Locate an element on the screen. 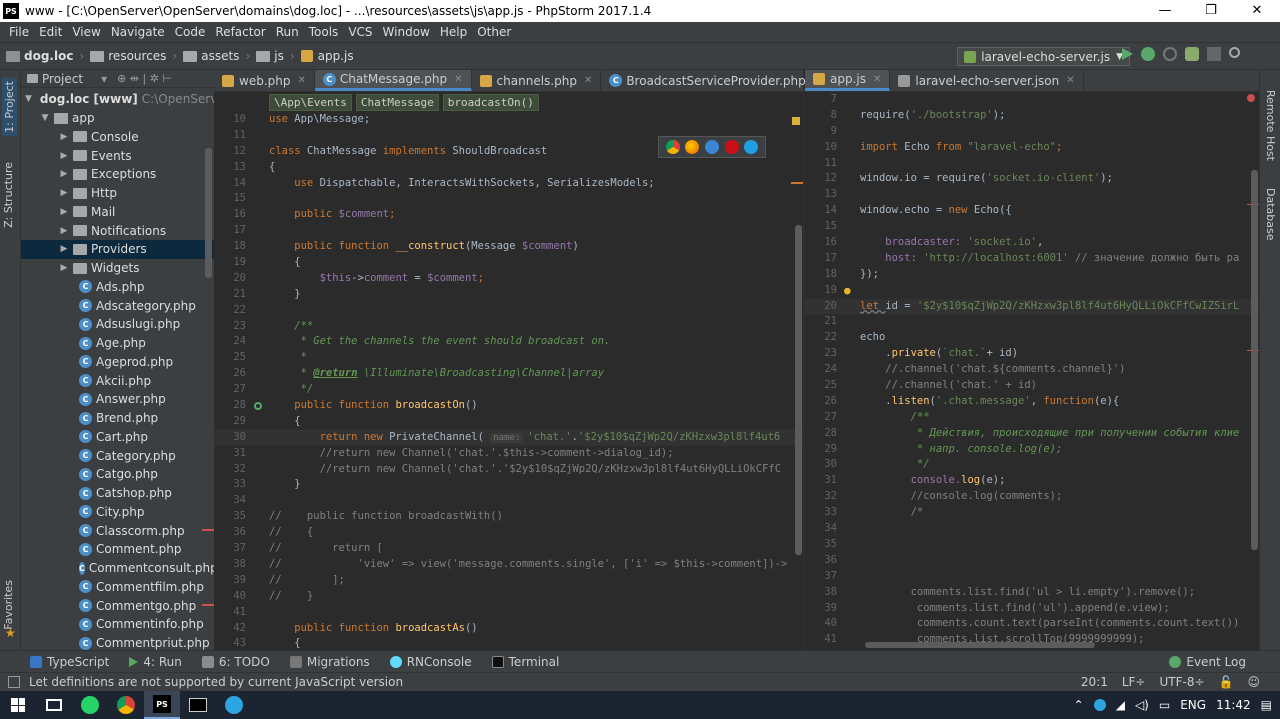  tree-file: C Ageprod.php is located at coordinates (117, 362).